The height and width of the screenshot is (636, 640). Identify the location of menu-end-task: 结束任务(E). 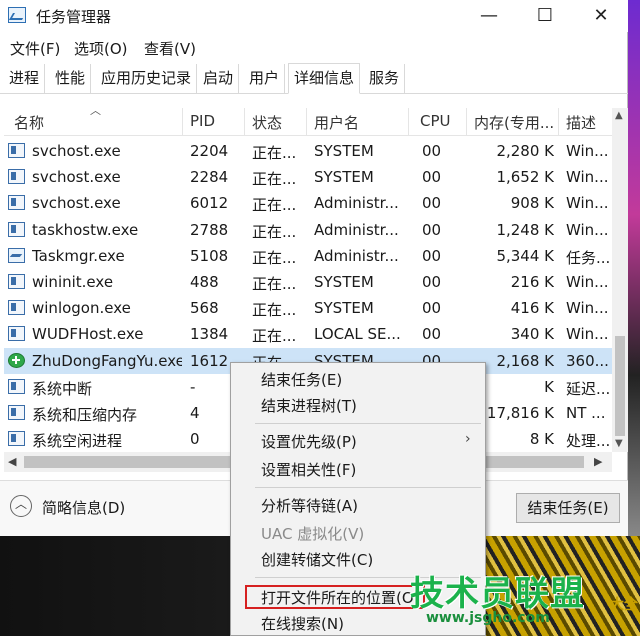
(301, 379).